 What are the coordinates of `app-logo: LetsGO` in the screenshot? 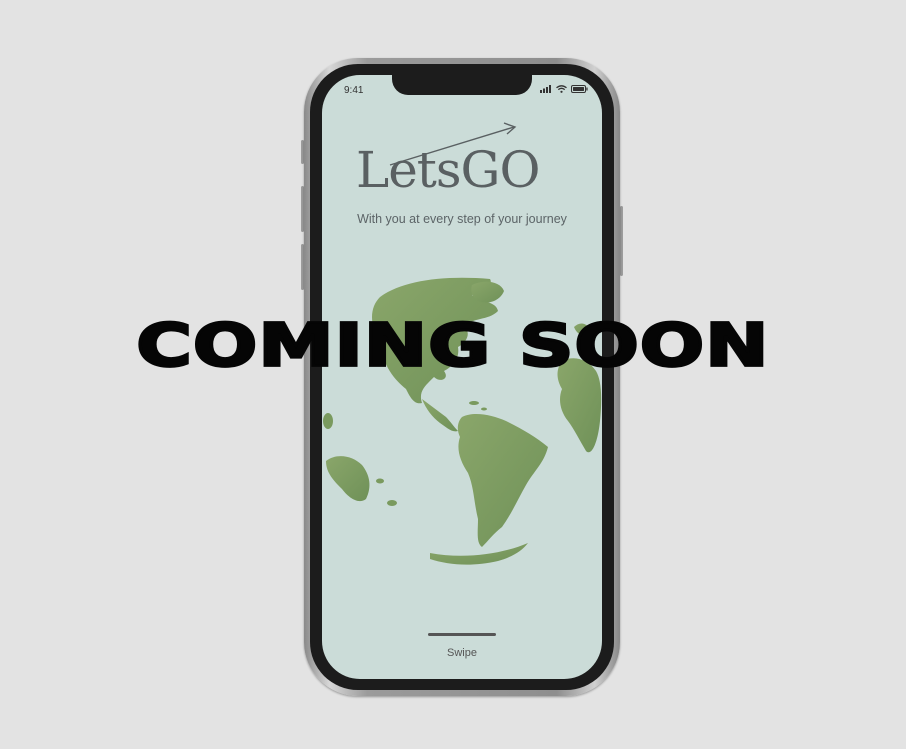 It's located at (448, 170).